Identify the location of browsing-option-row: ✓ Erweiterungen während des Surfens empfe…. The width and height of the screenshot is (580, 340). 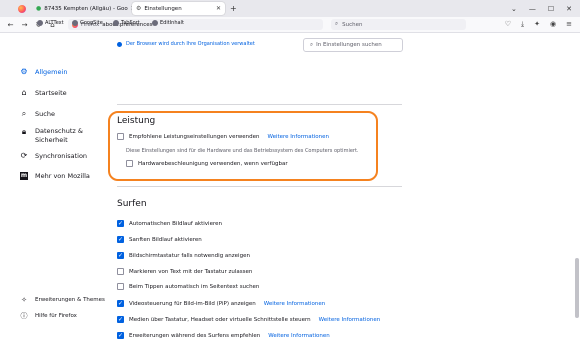
(223, 335).